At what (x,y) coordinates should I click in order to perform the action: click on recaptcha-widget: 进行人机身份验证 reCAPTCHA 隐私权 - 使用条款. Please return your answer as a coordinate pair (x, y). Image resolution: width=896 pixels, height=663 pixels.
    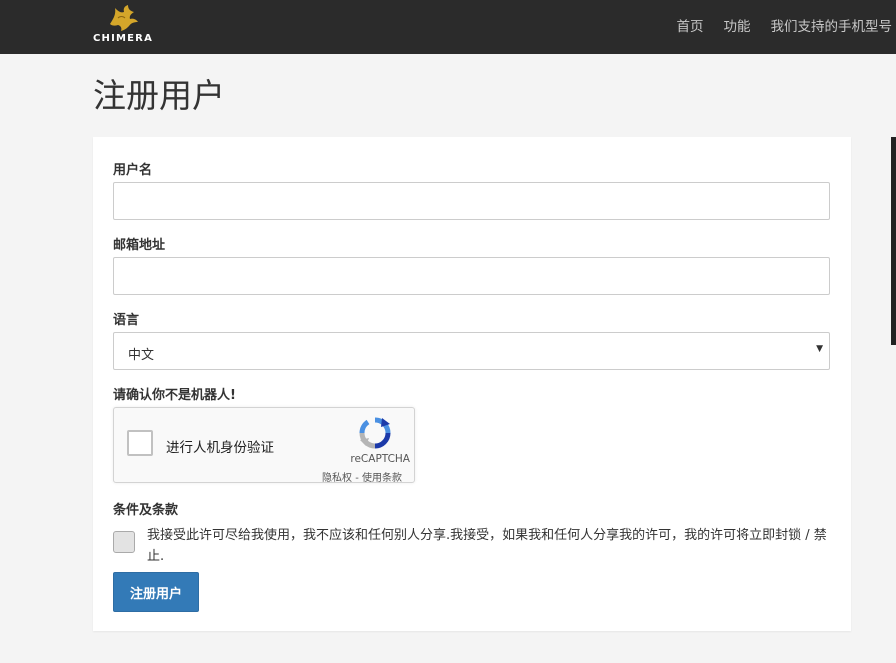
    Looking at the image, I should click on (264, 445).